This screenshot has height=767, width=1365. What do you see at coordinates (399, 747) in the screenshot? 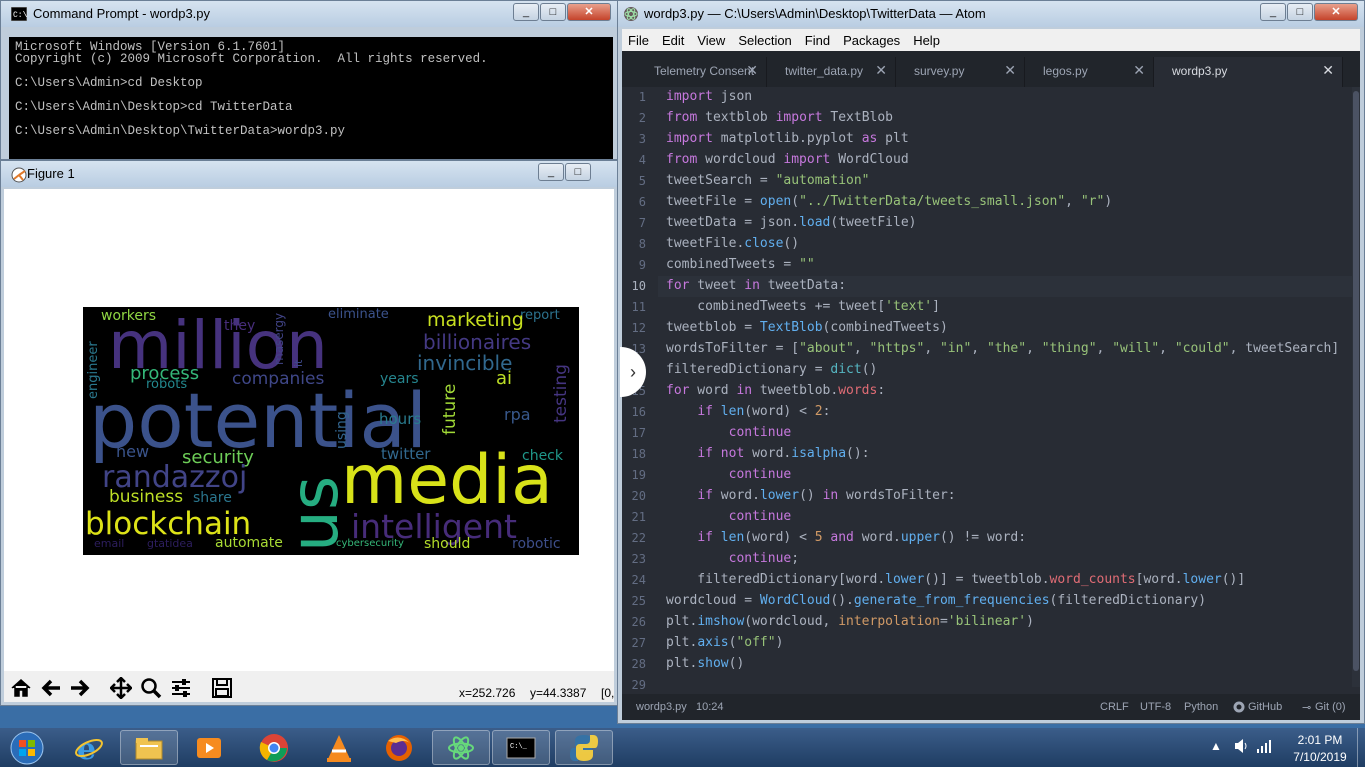
I see `firefox-icon` at bounding box center [399, 747].